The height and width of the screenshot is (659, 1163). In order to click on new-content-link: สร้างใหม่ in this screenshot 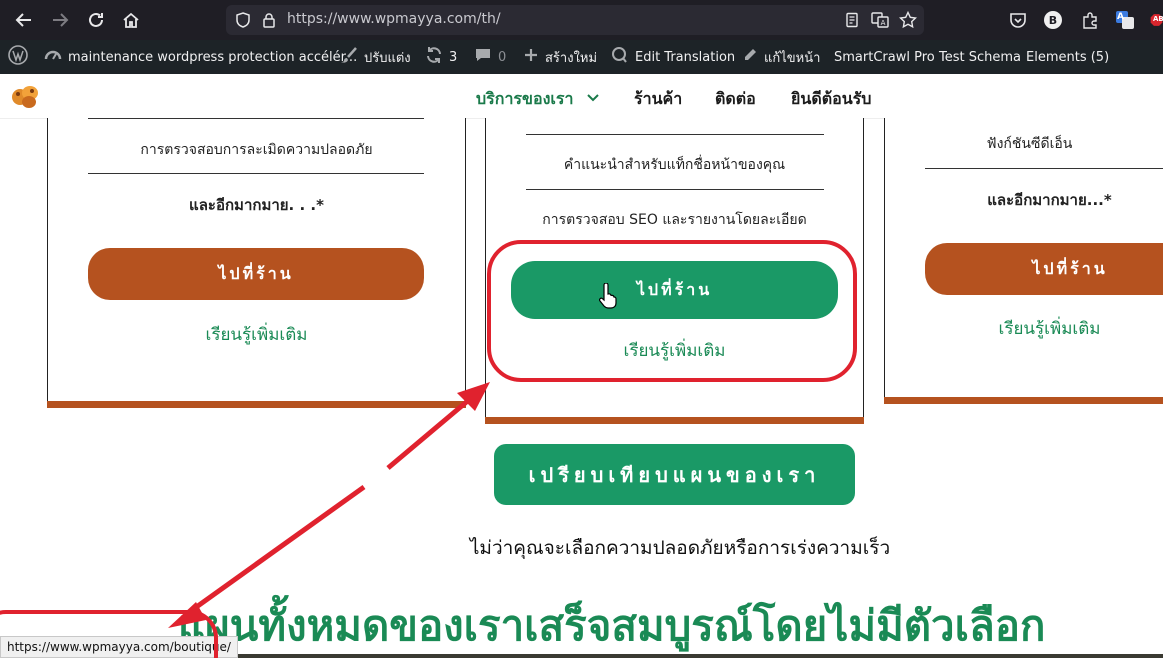, I will do `click(560, 57)`.